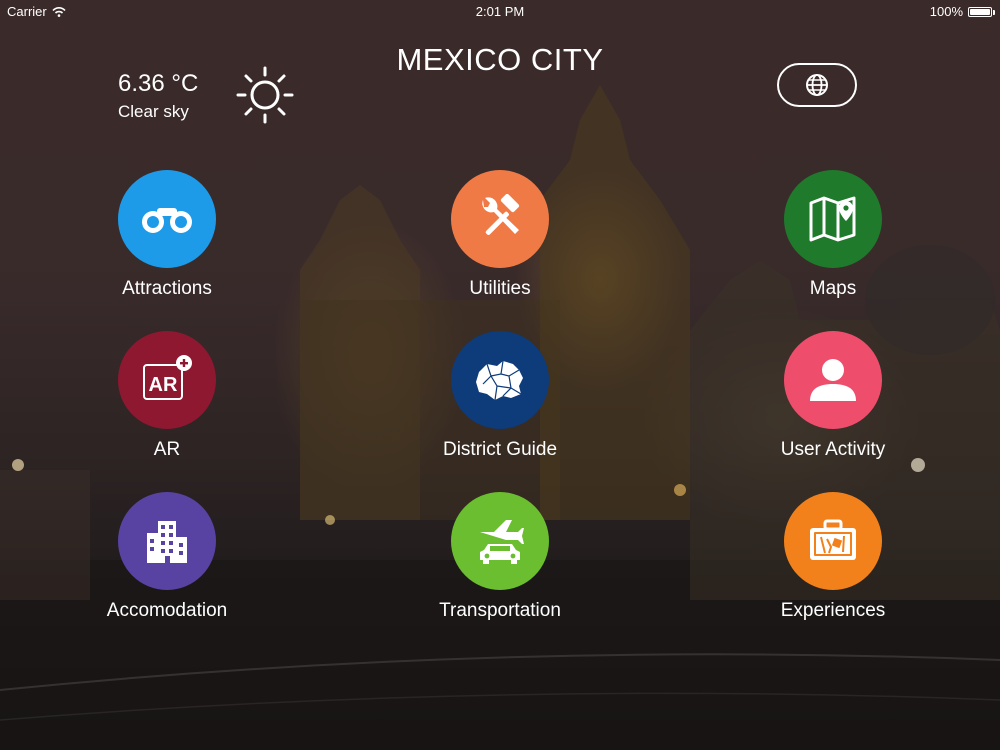 This screenshot has height=750, width=1000. I want to click on language-button, so click(817, 85).